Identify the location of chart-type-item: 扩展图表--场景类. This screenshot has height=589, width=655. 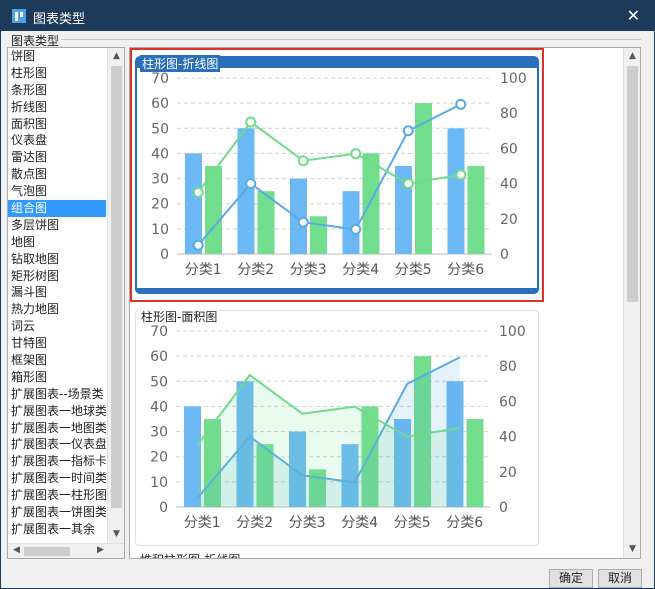
(57, 394).